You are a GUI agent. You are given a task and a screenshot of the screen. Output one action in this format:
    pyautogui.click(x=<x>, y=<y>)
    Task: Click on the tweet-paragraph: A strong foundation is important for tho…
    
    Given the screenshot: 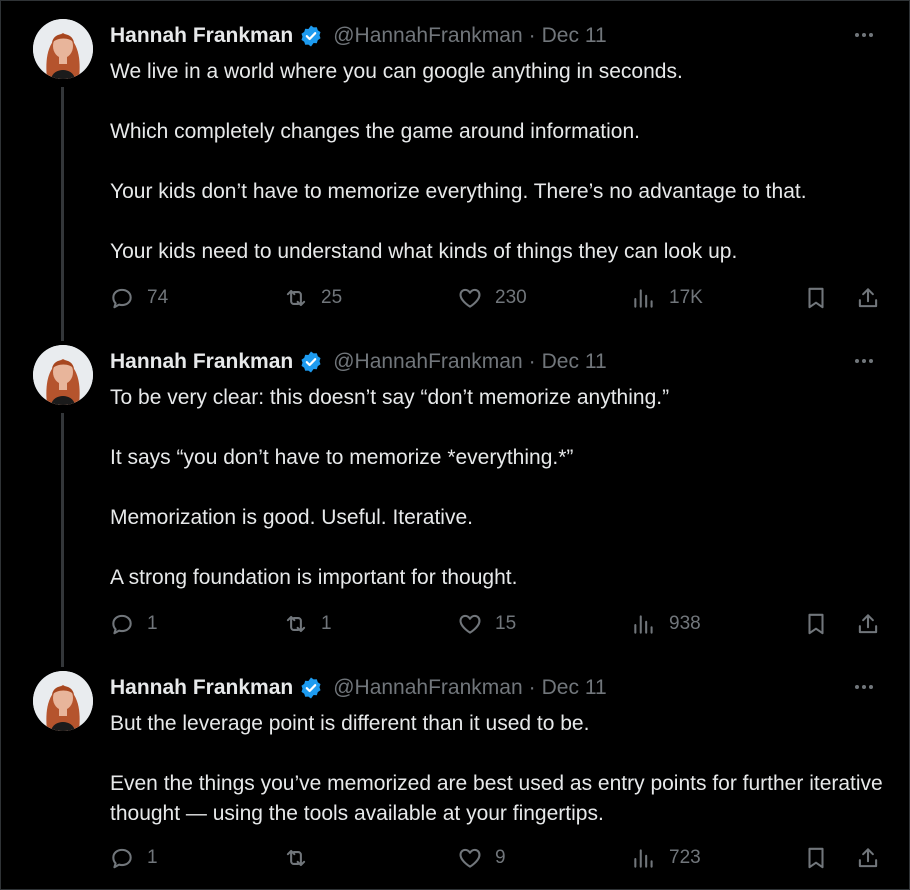 What is the action you would take?
    pyautogui.click(x=314, y=577)
    